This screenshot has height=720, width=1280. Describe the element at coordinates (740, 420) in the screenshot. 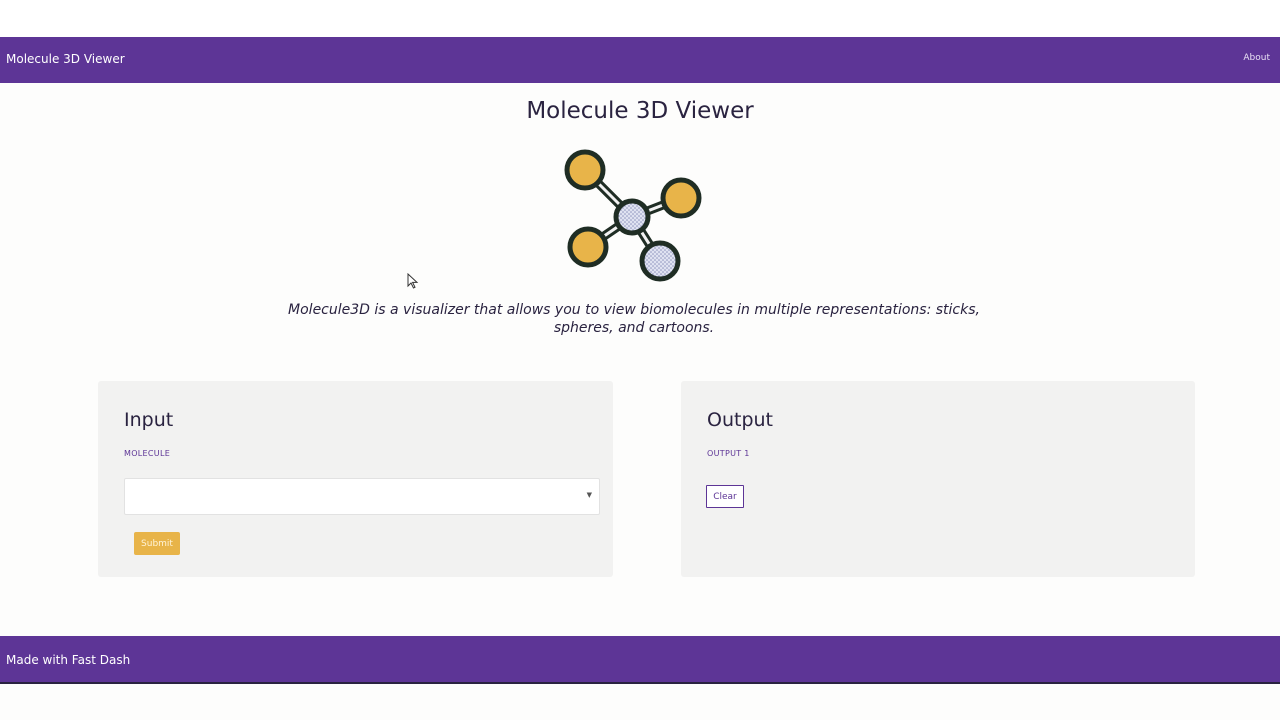

I see `output-heading: Output` at that location.